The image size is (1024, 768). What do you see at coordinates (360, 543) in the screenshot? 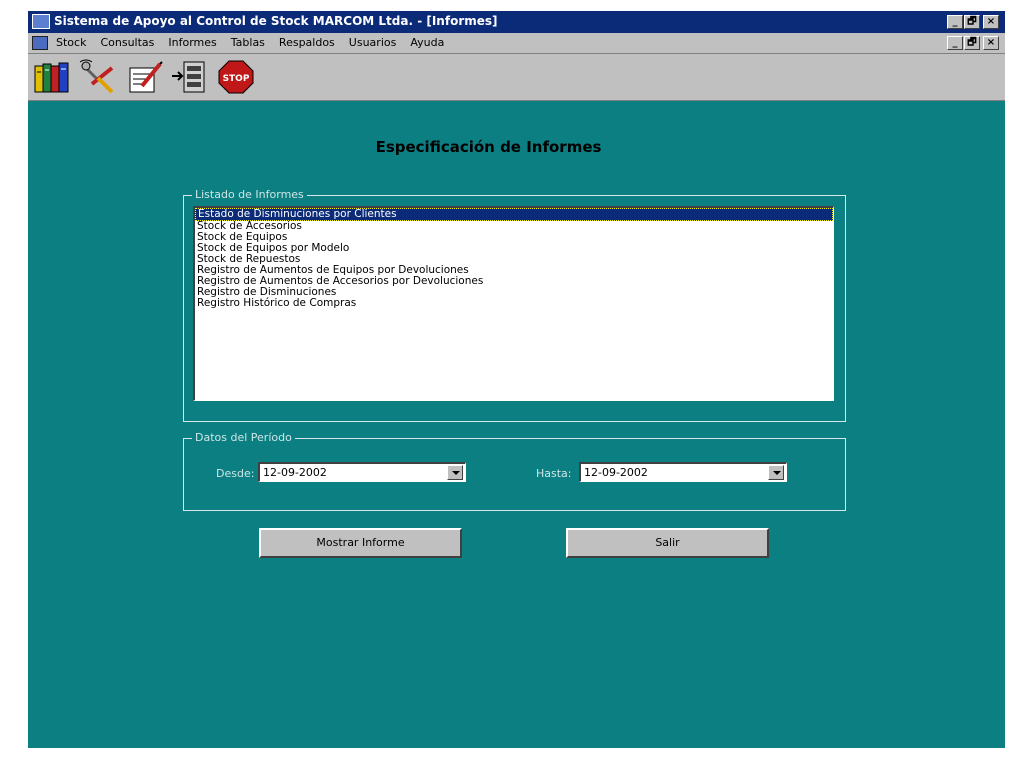
I see `show-report-button: Mostrar Informe` at bounding box center [360, 543].